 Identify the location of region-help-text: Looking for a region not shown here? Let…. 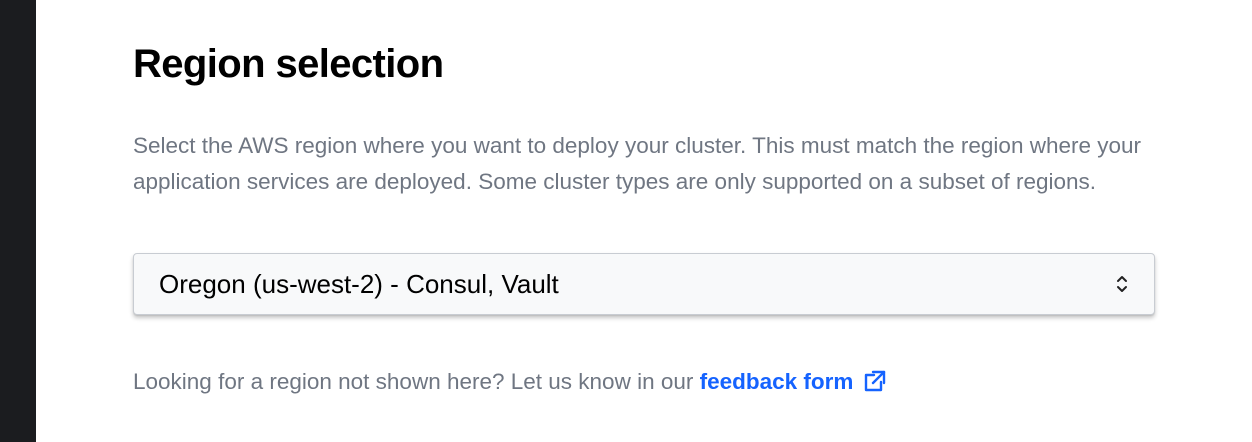
(510, 382).